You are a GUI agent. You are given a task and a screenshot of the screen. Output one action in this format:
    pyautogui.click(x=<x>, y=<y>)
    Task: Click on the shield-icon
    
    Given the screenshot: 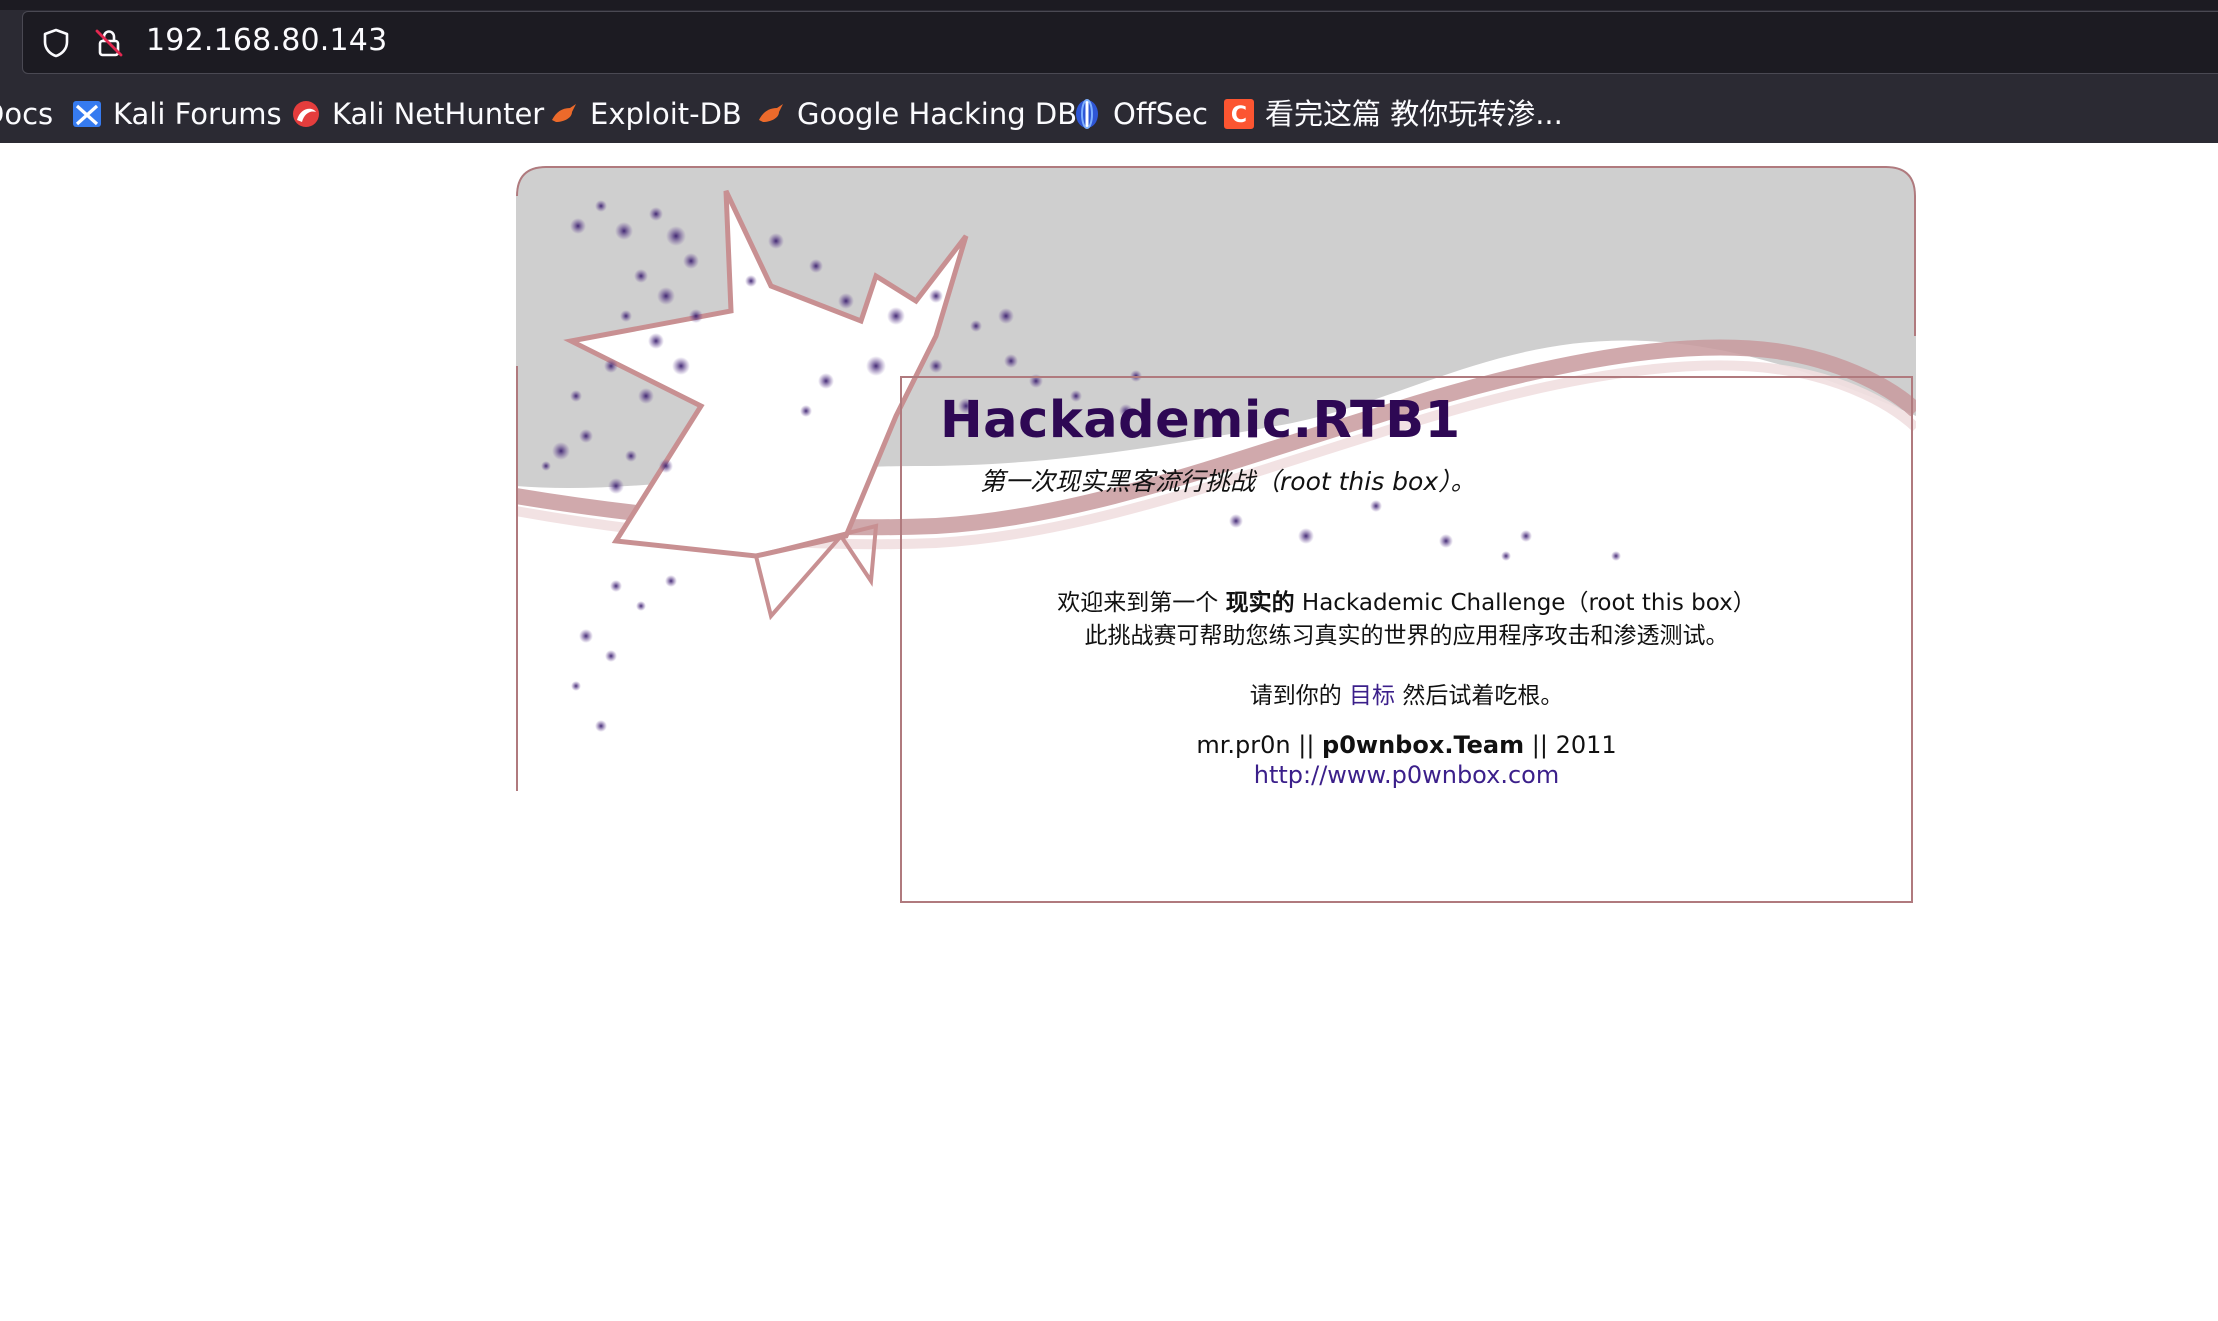 What is the action you would take?
    pyautogui.click(x=56, y=43)
    